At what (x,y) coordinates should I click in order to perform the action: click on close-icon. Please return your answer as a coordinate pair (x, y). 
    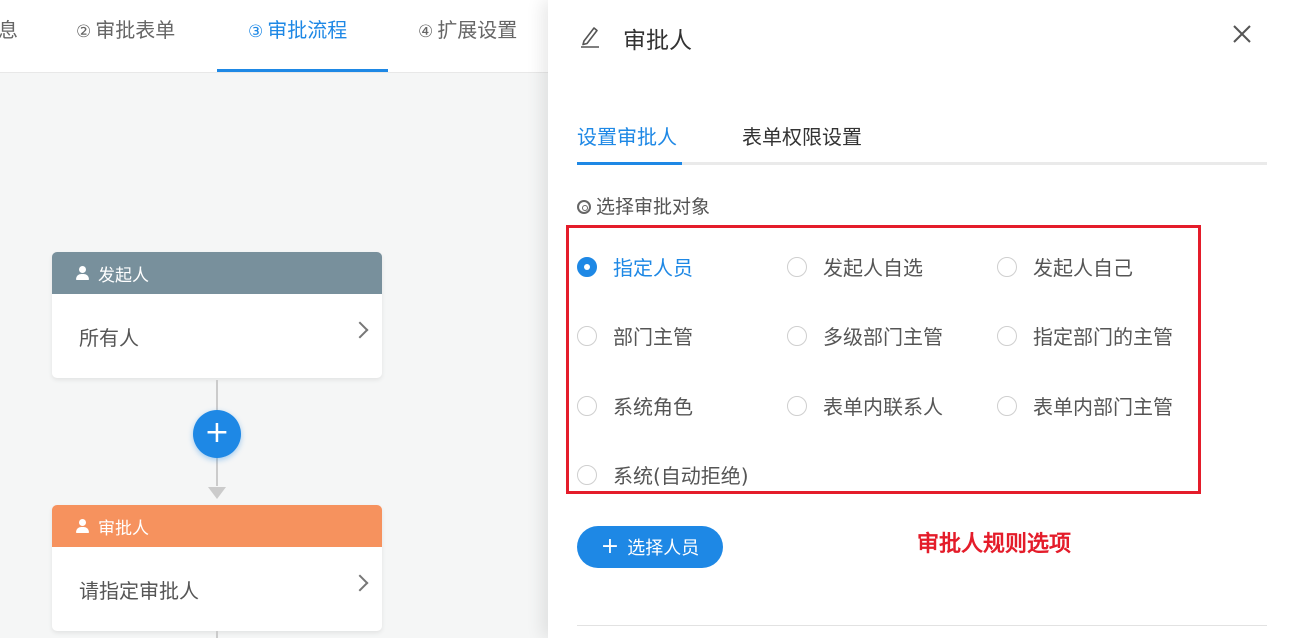
    Looking at the image, I should click on (1242, 34).